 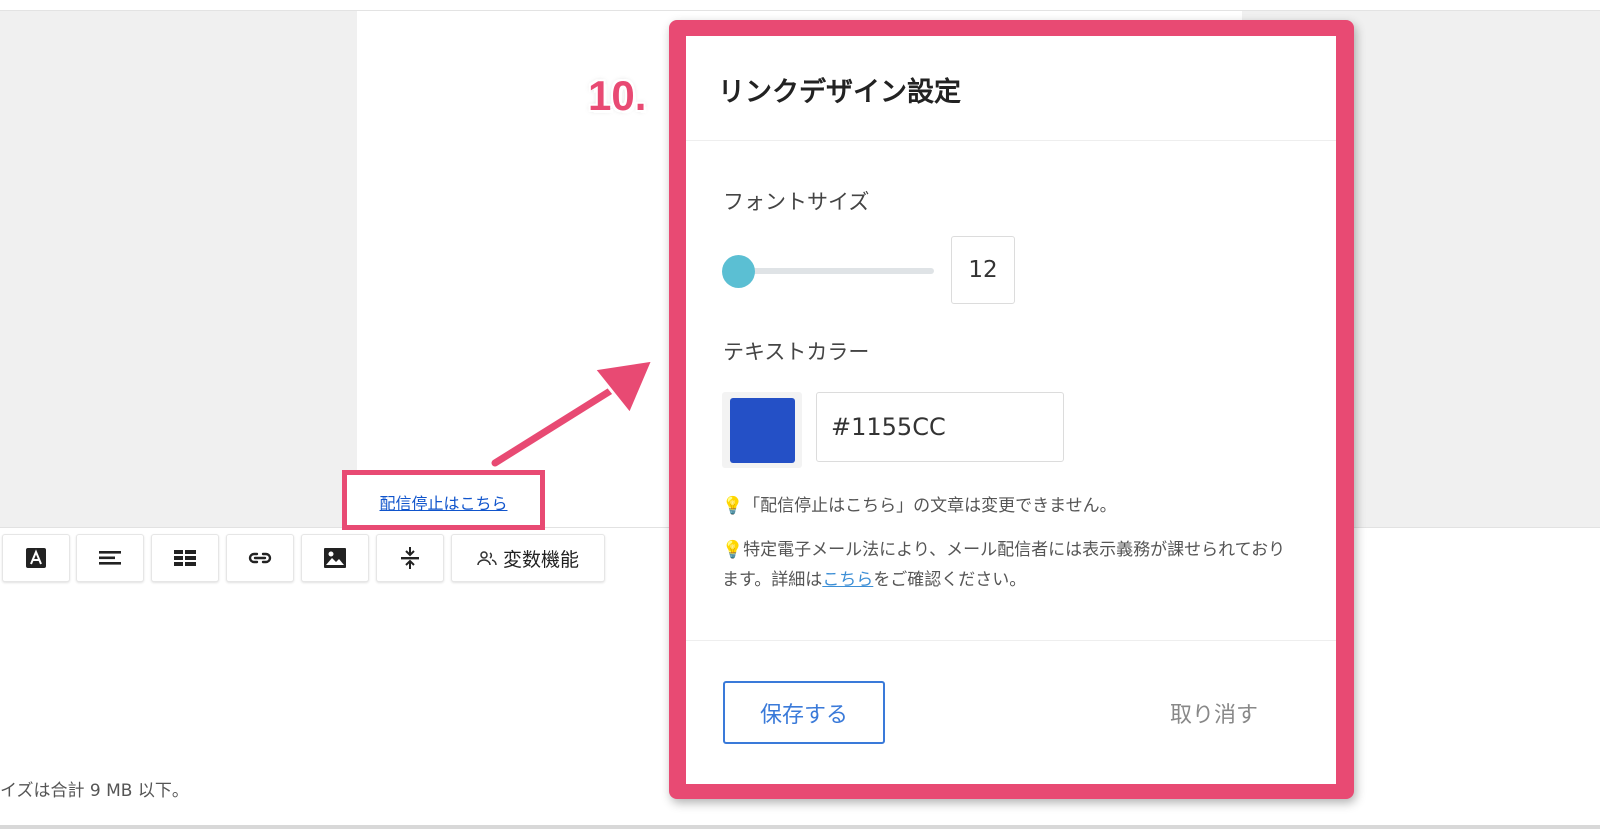 What do you see at coordinates (834, 271) in the screenshot?
I see `font-size-slider` at bounding box center [834, 271].